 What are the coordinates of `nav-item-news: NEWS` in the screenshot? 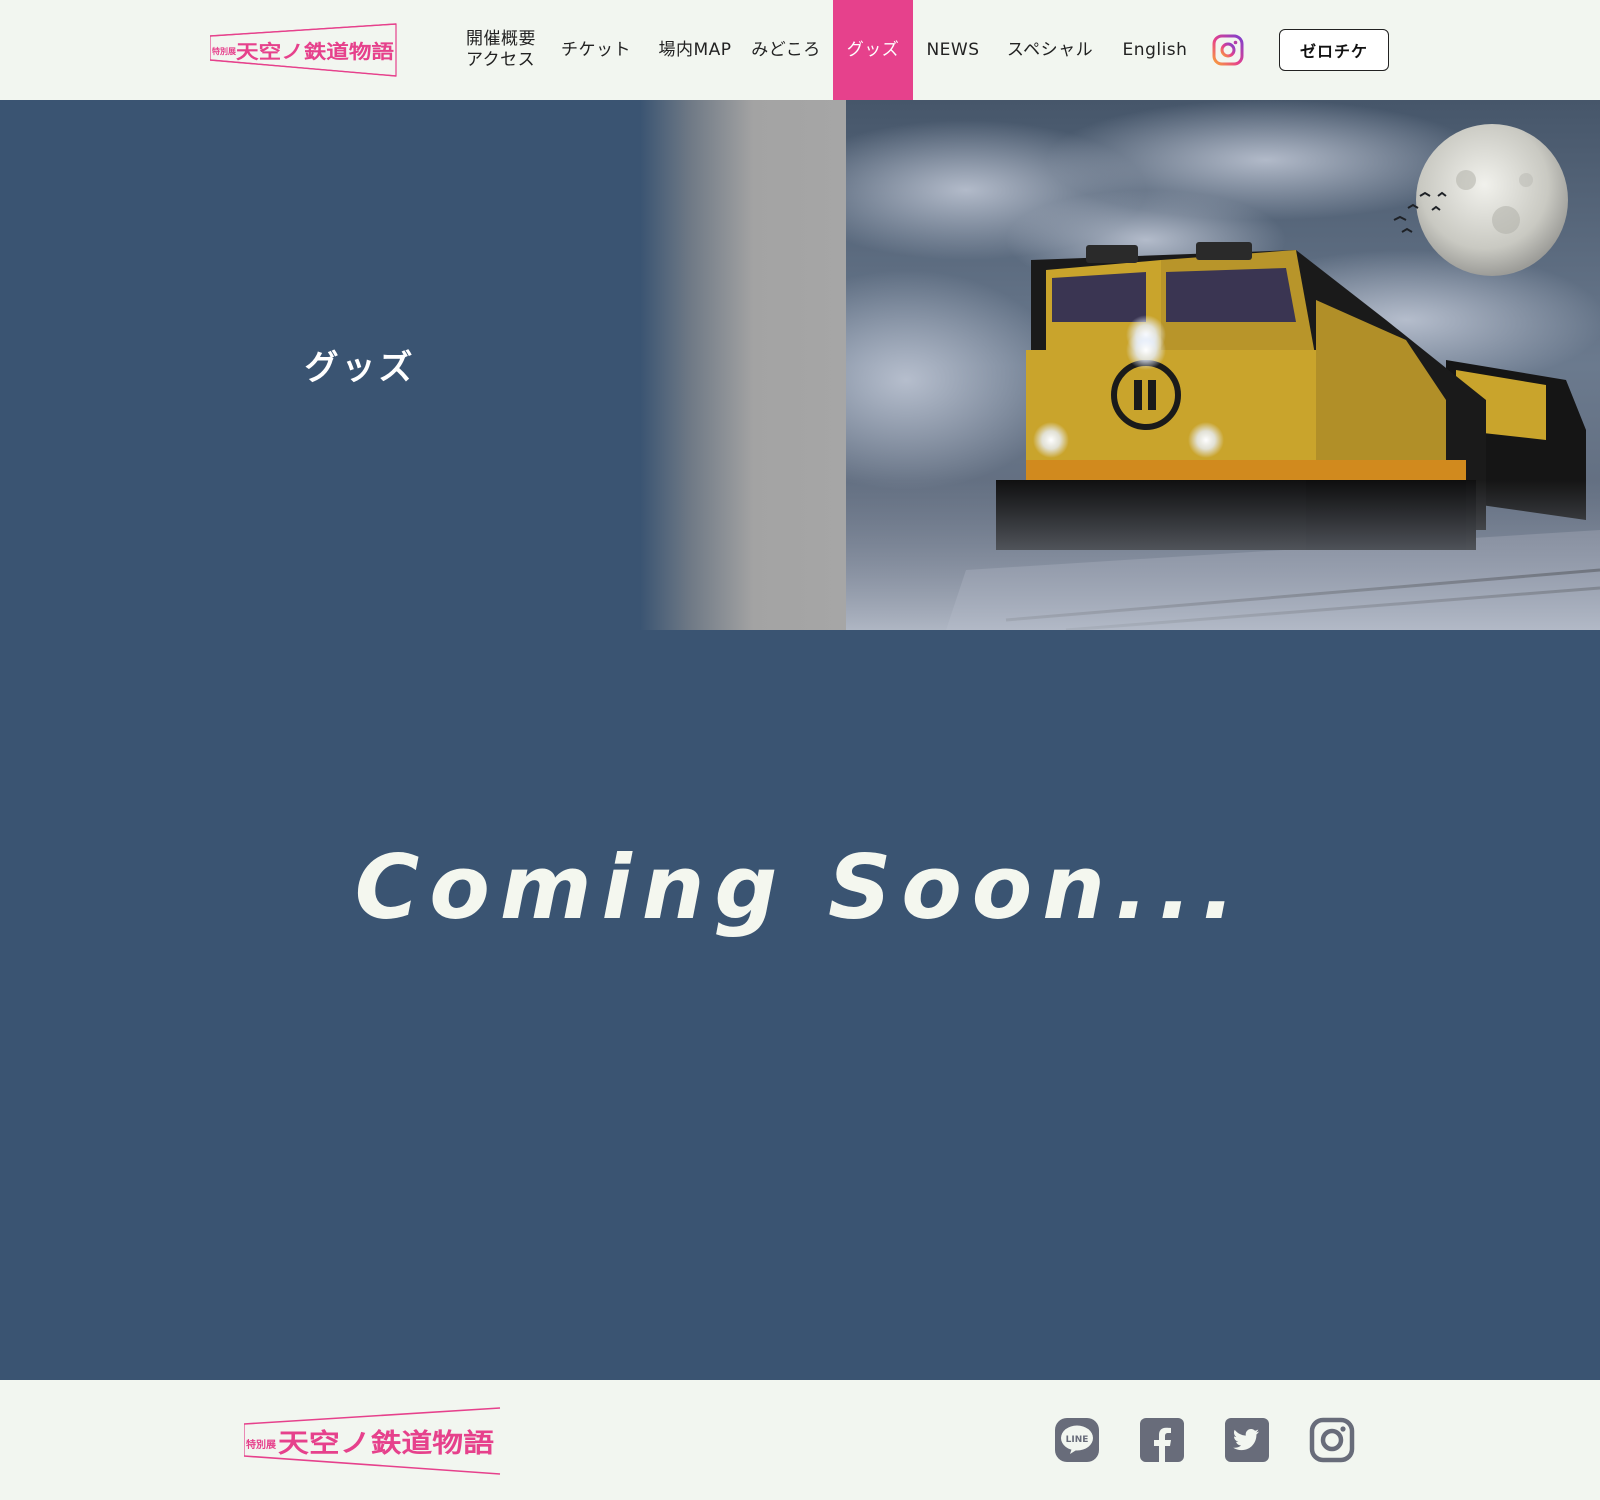 It's located at (953, 50).